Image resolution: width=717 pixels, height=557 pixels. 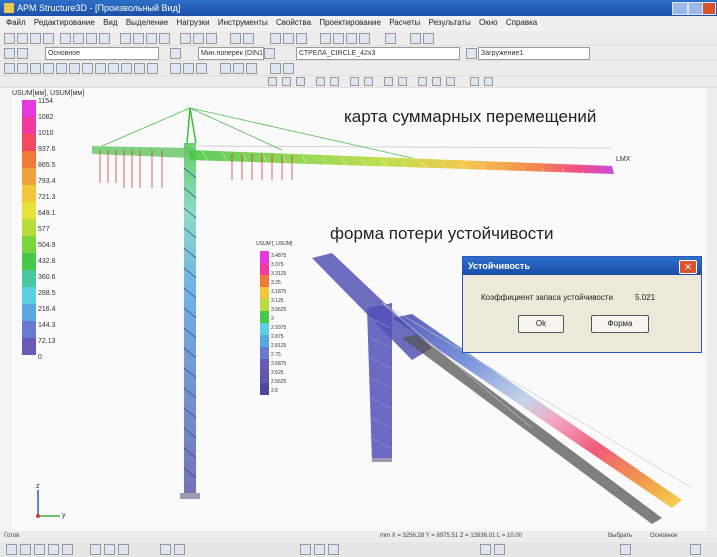 I want to click on zoom-out-icon, so click(x=338, y=38).